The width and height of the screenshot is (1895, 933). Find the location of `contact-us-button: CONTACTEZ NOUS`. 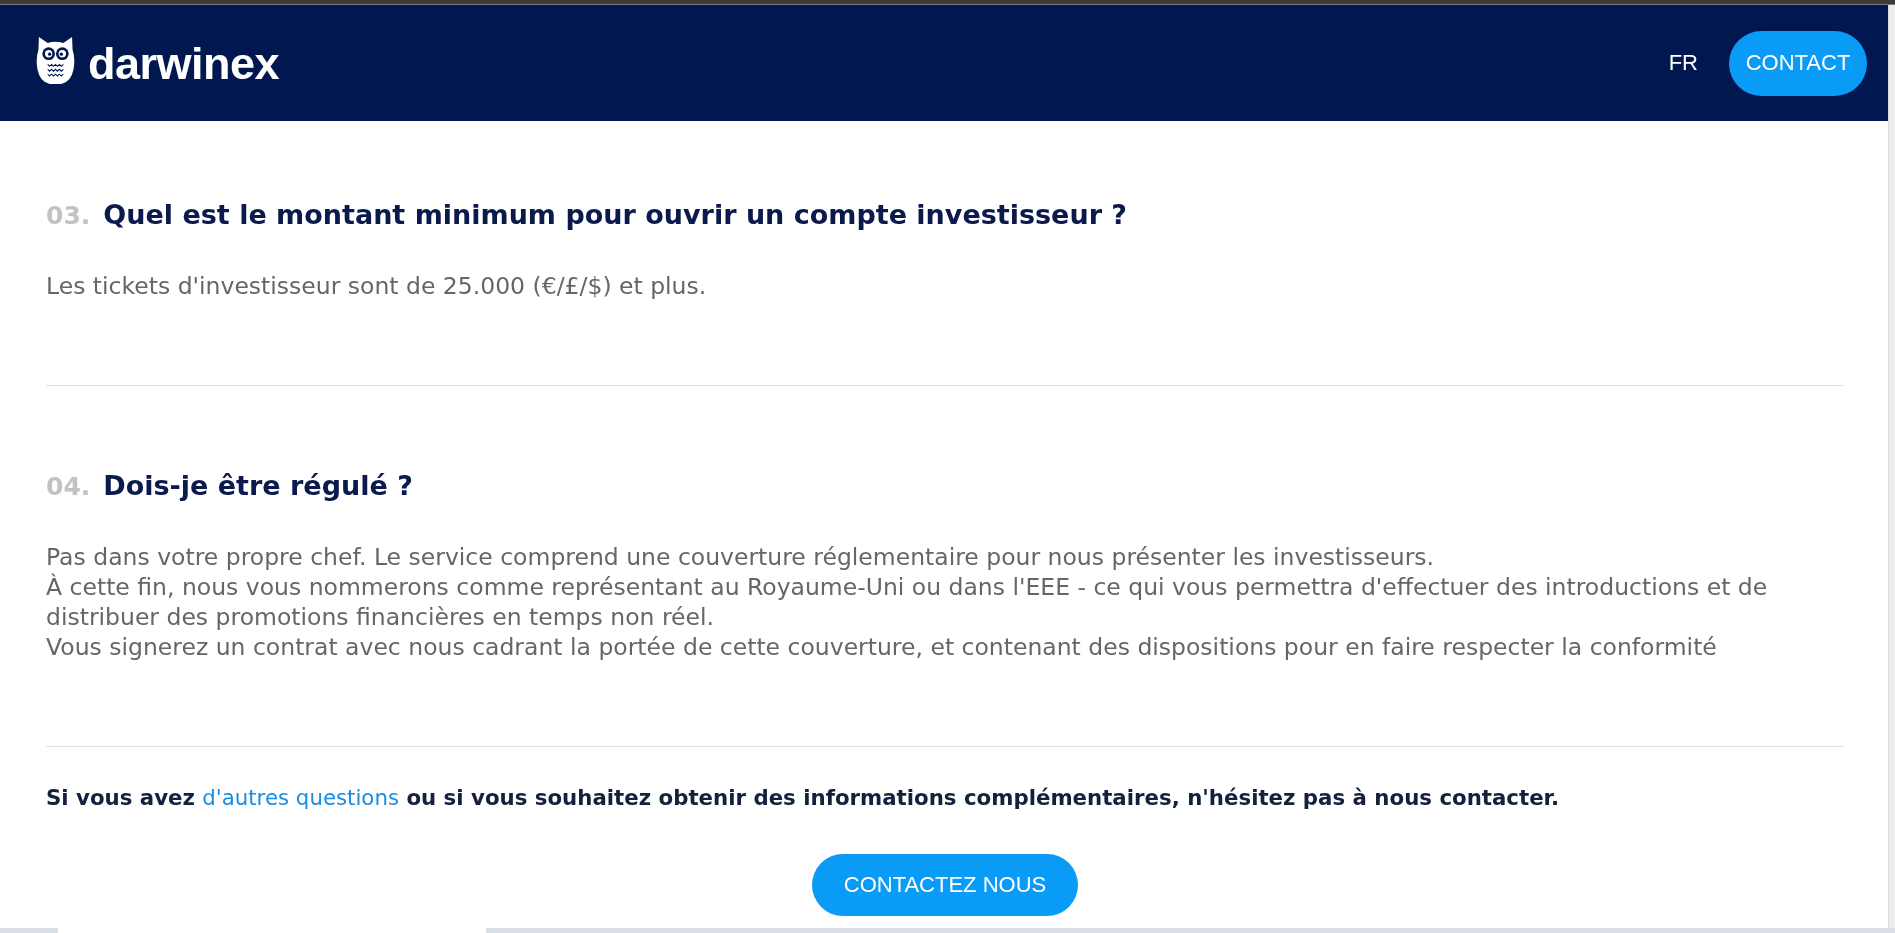

contact-us-button: CONTACTEZ NOUS is located at coordinates (945, 885).